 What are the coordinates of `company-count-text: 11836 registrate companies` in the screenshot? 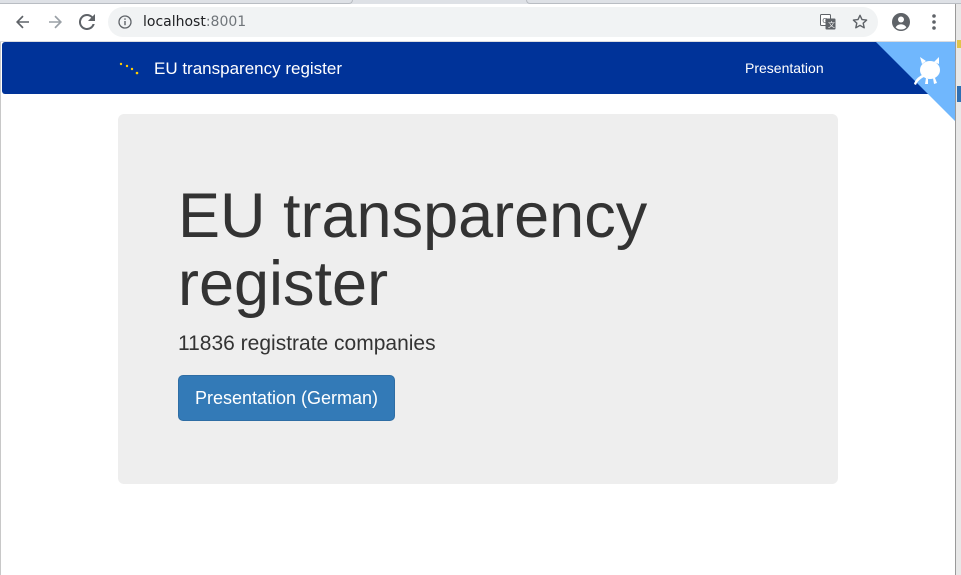 It's located at (307, 343).